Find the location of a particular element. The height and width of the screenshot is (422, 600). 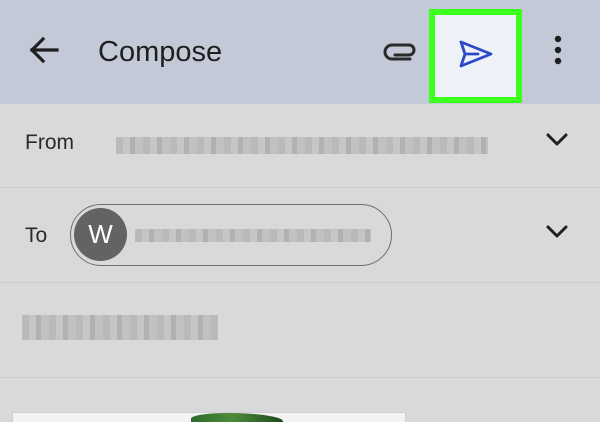

recipient-address-redacted is located at coordinates (253, 235).